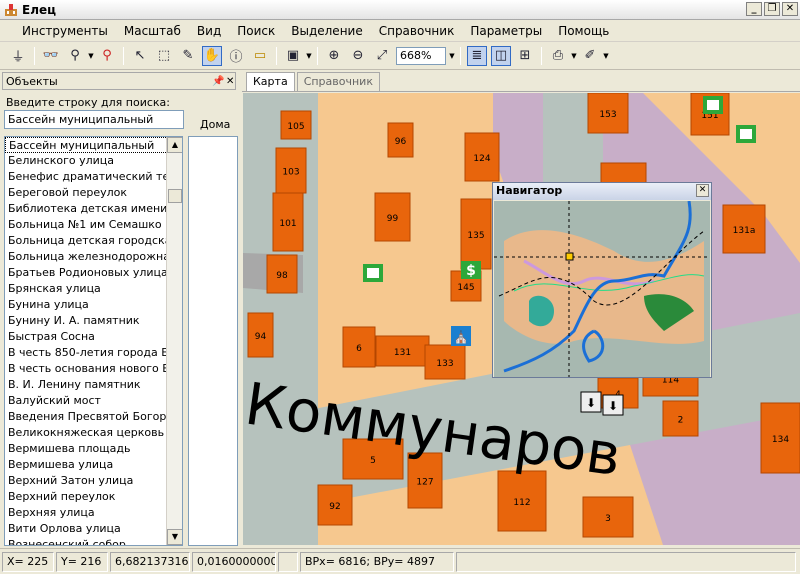  Describe the element at coordinates (107, 56) in the screenshot. I see `find-red-icon: ⚲` at that location.